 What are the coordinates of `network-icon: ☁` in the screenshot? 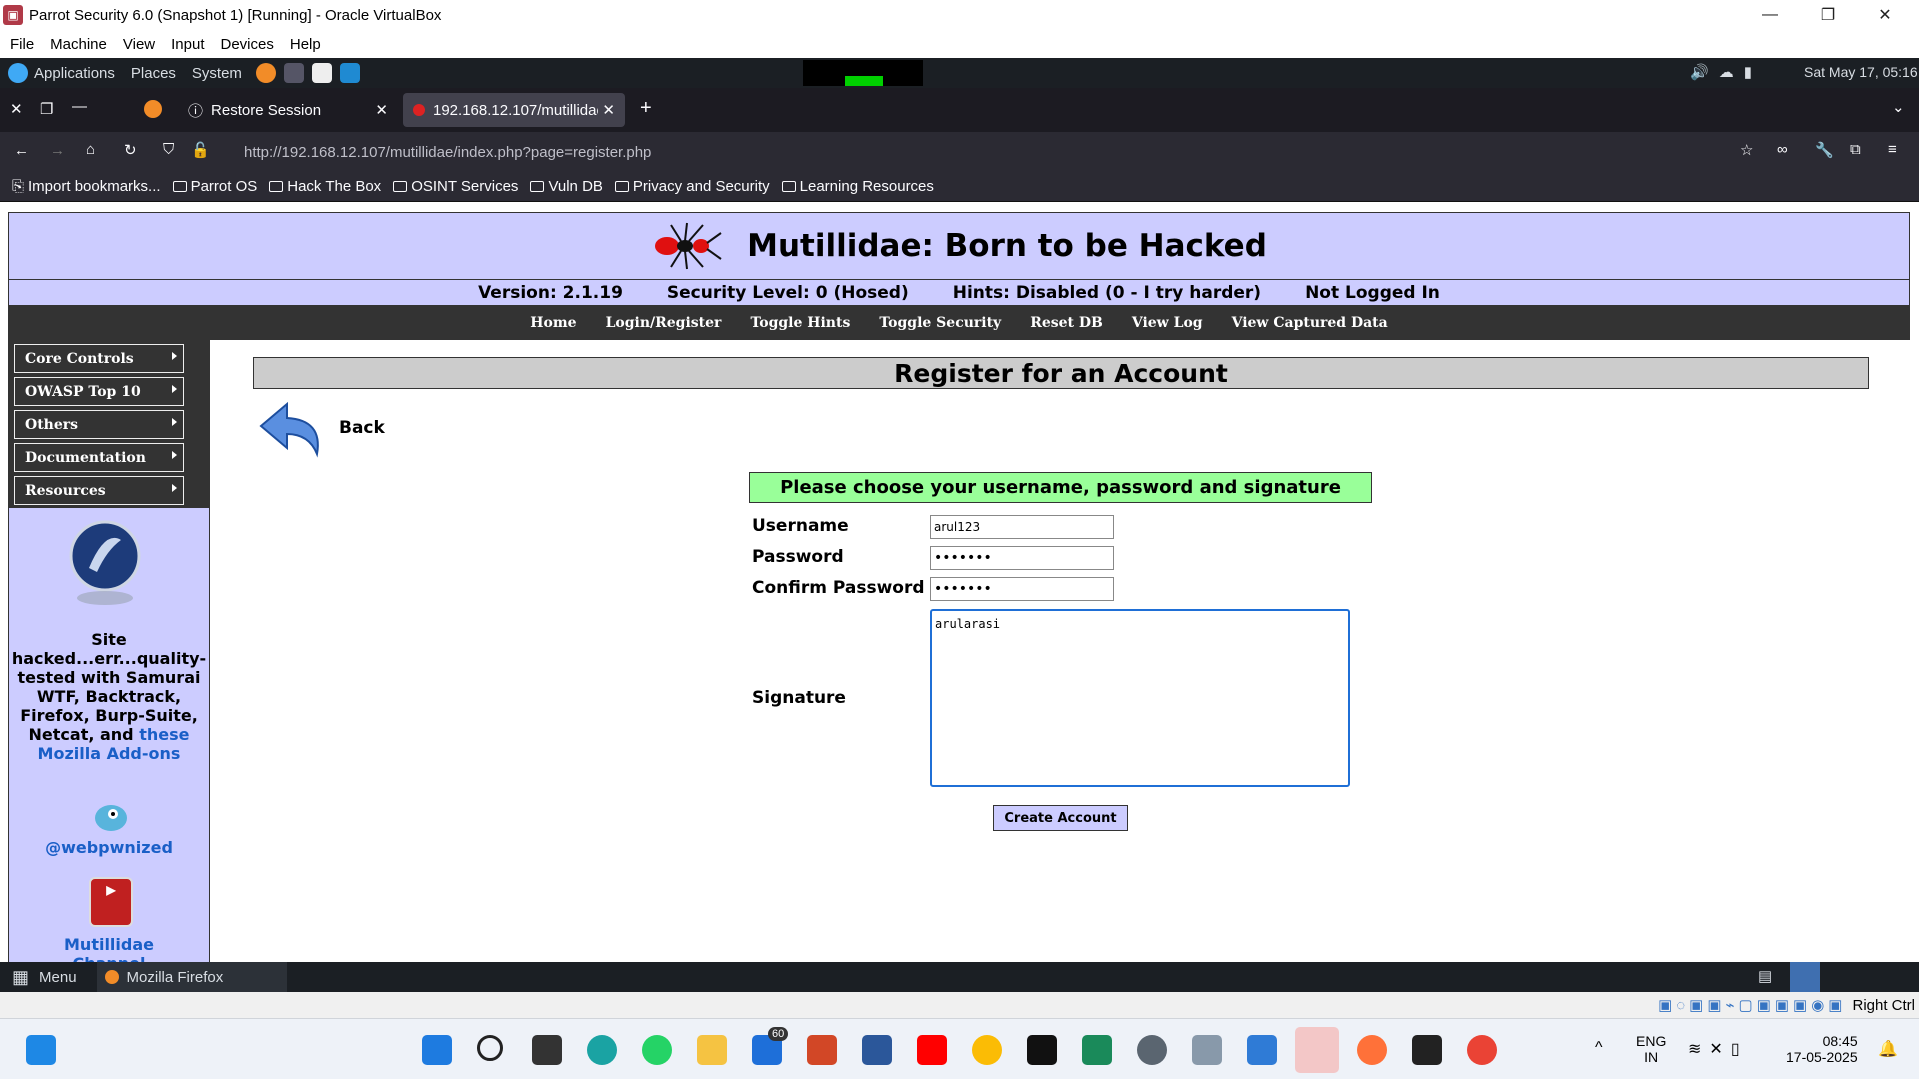 It's located at (1726, 73).